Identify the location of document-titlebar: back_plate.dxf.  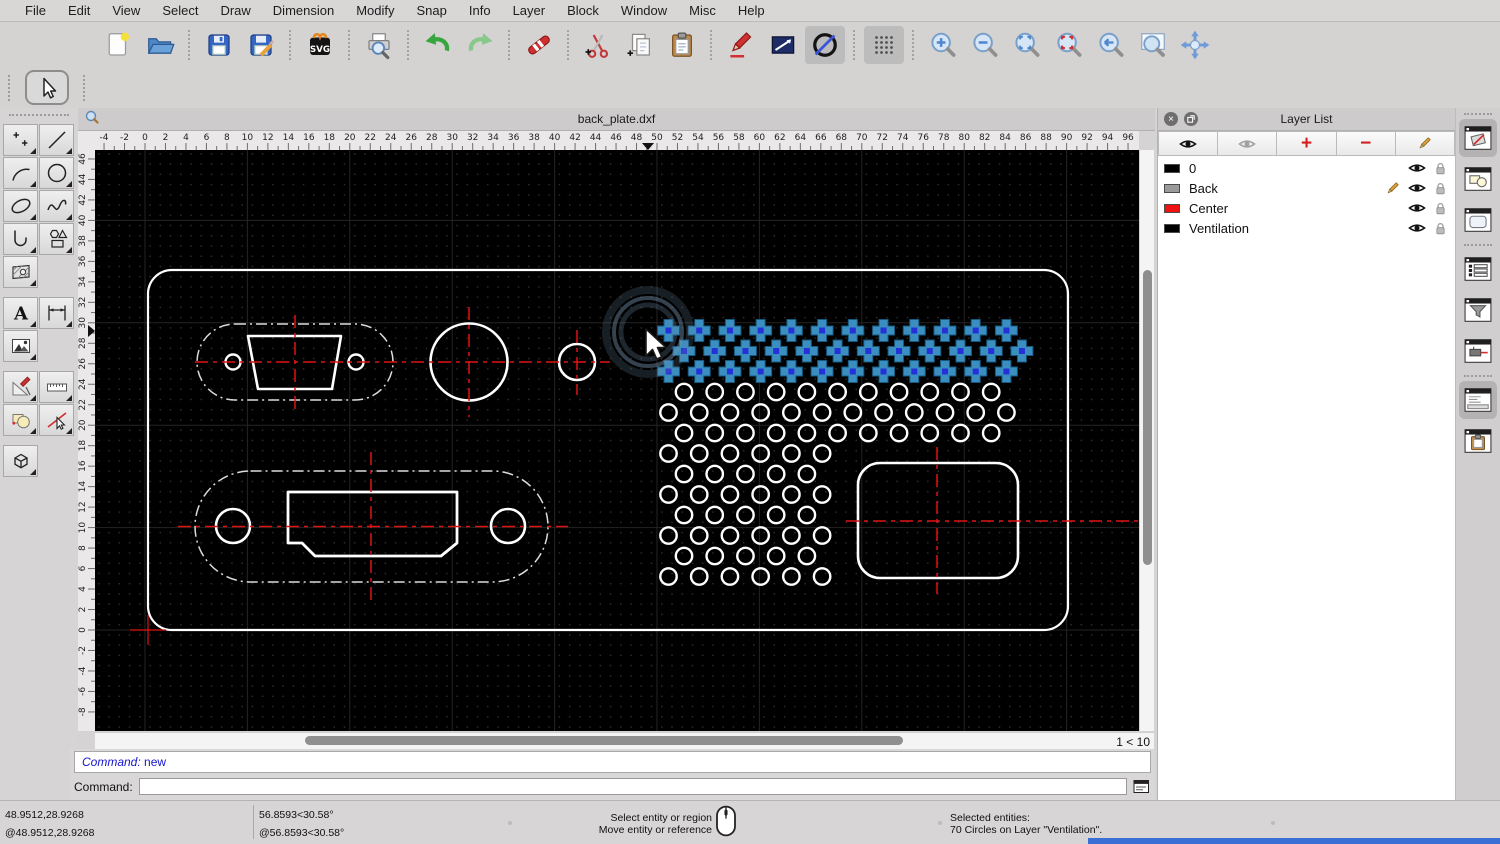
(616, 119).